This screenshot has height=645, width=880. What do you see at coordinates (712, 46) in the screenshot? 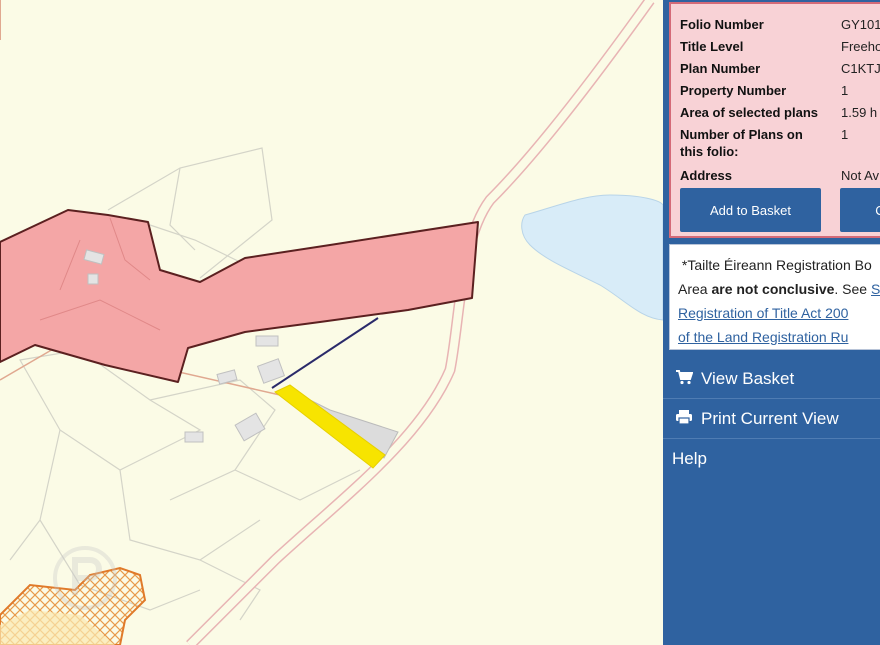
I see `title-level-label: Title Level` at bounding box center [712, 46].